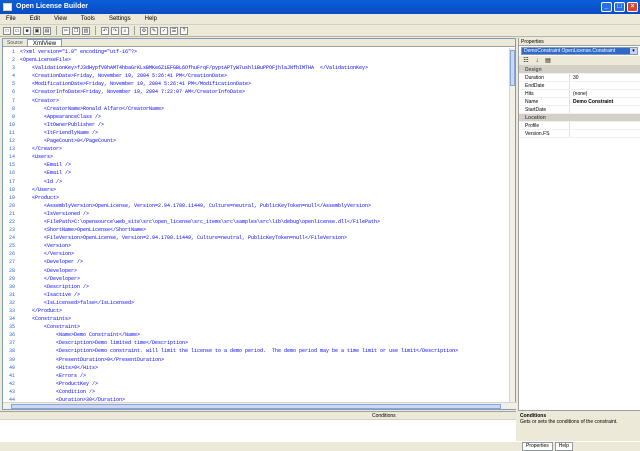  What do you see at coordinates (512, 225) in the screenshot?
I see `editor-vertical-scrollbar` at bounding box center [512, 225].